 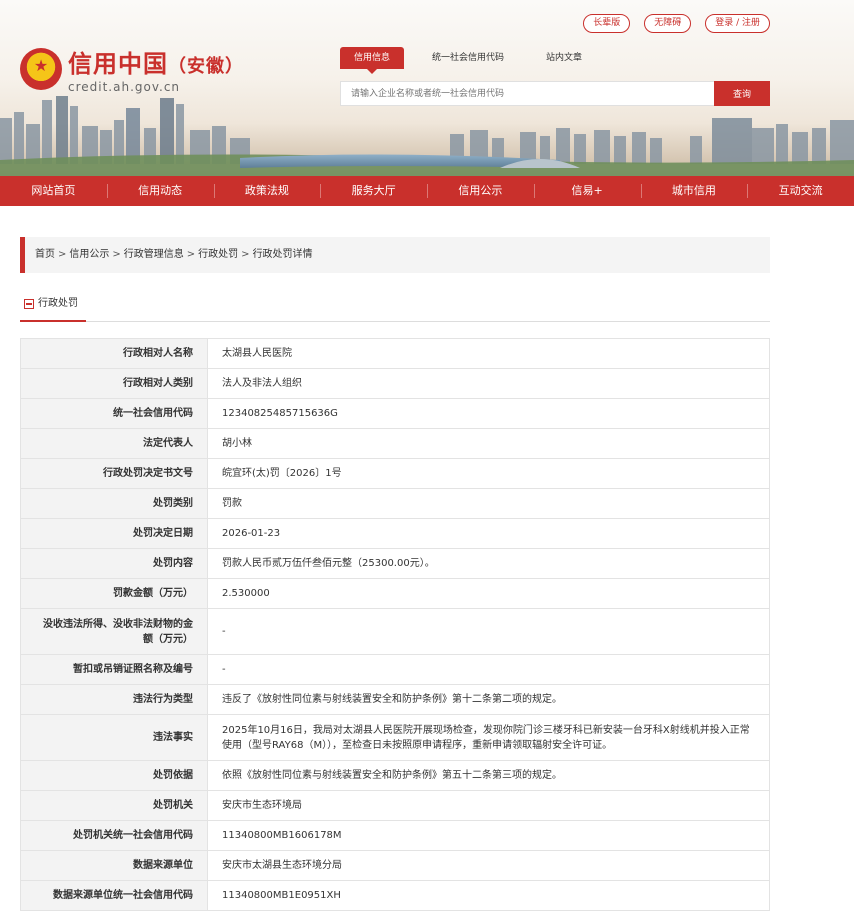 I want to click on nav-item-interaction: 互动交流, so click(x=800, y=191).